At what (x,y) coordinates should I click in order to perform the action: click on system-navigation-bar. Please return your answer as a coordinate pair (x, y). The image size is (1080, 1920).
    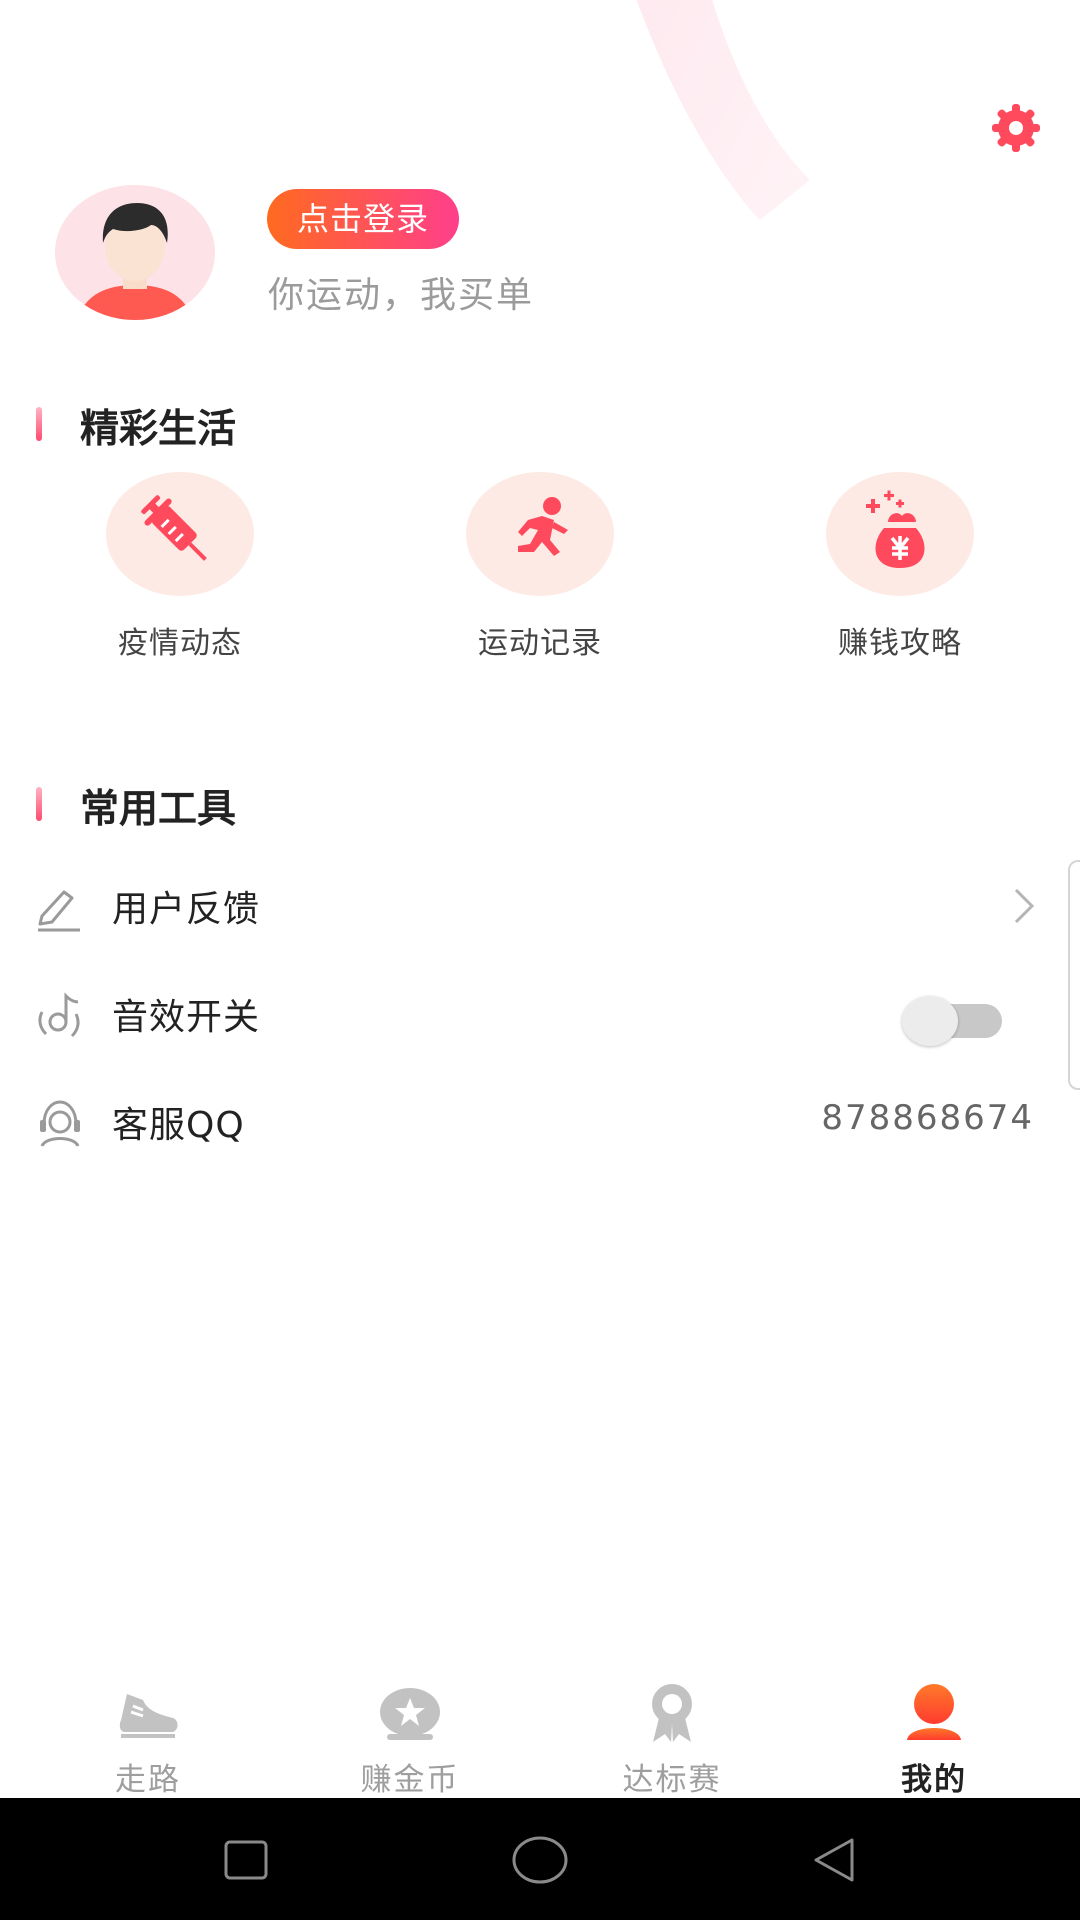
    Looking at the image, I should click on (540, 1859).